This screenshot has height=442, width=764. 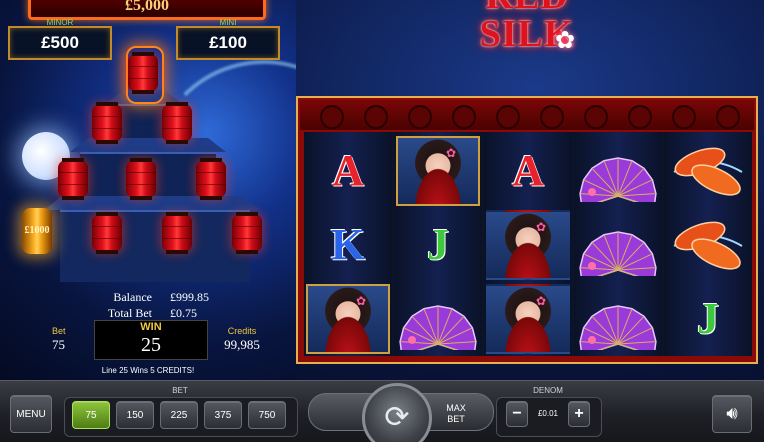 What do you see at coordinates (565, 41) in the screenshot?
I see `flower-icon: ✿` at bounding box center [565, 41].